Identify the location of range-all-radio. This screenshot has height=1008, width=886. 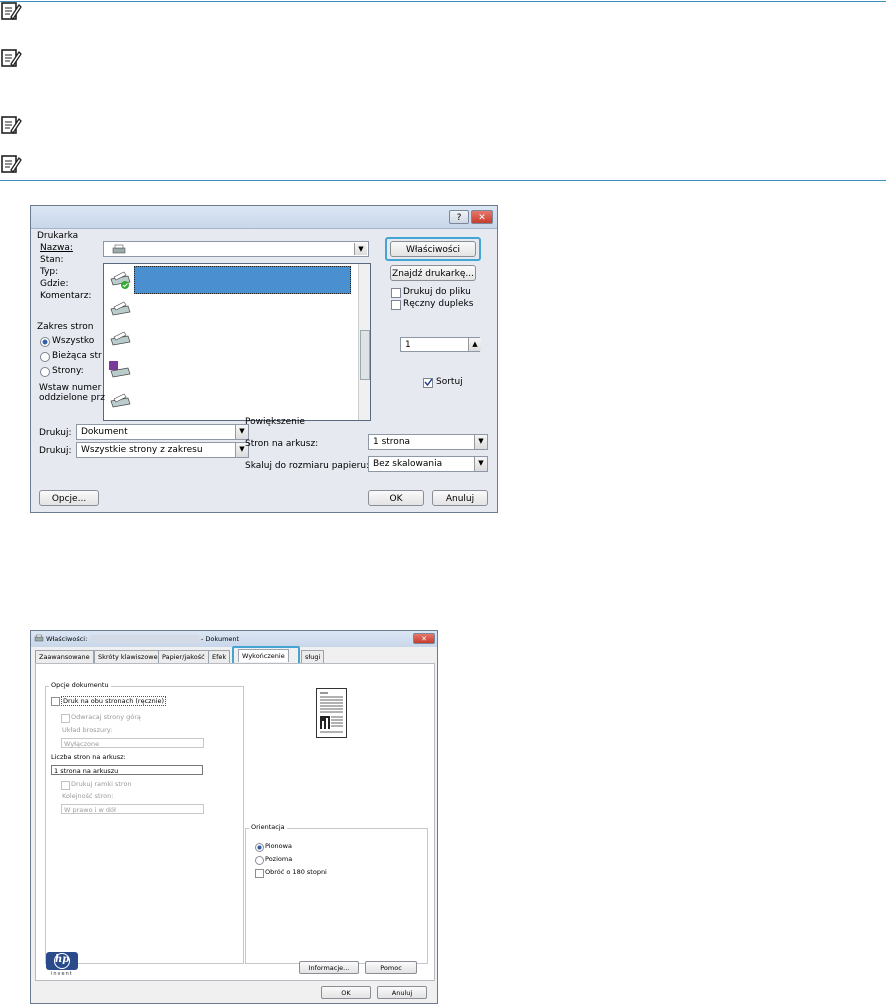
(45, 342).